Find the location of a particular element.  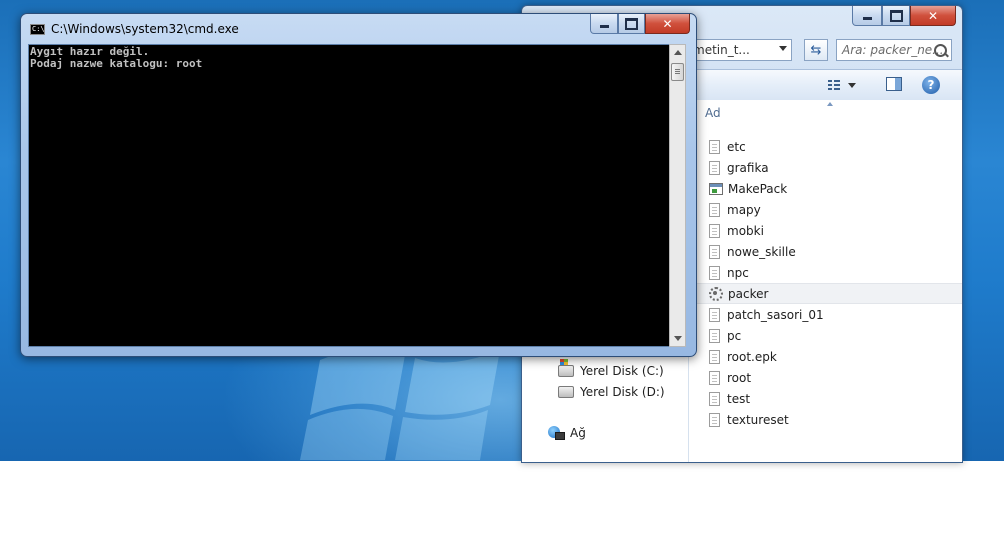

scroll-up-arrow-icon is located at coordinates (678, 52).